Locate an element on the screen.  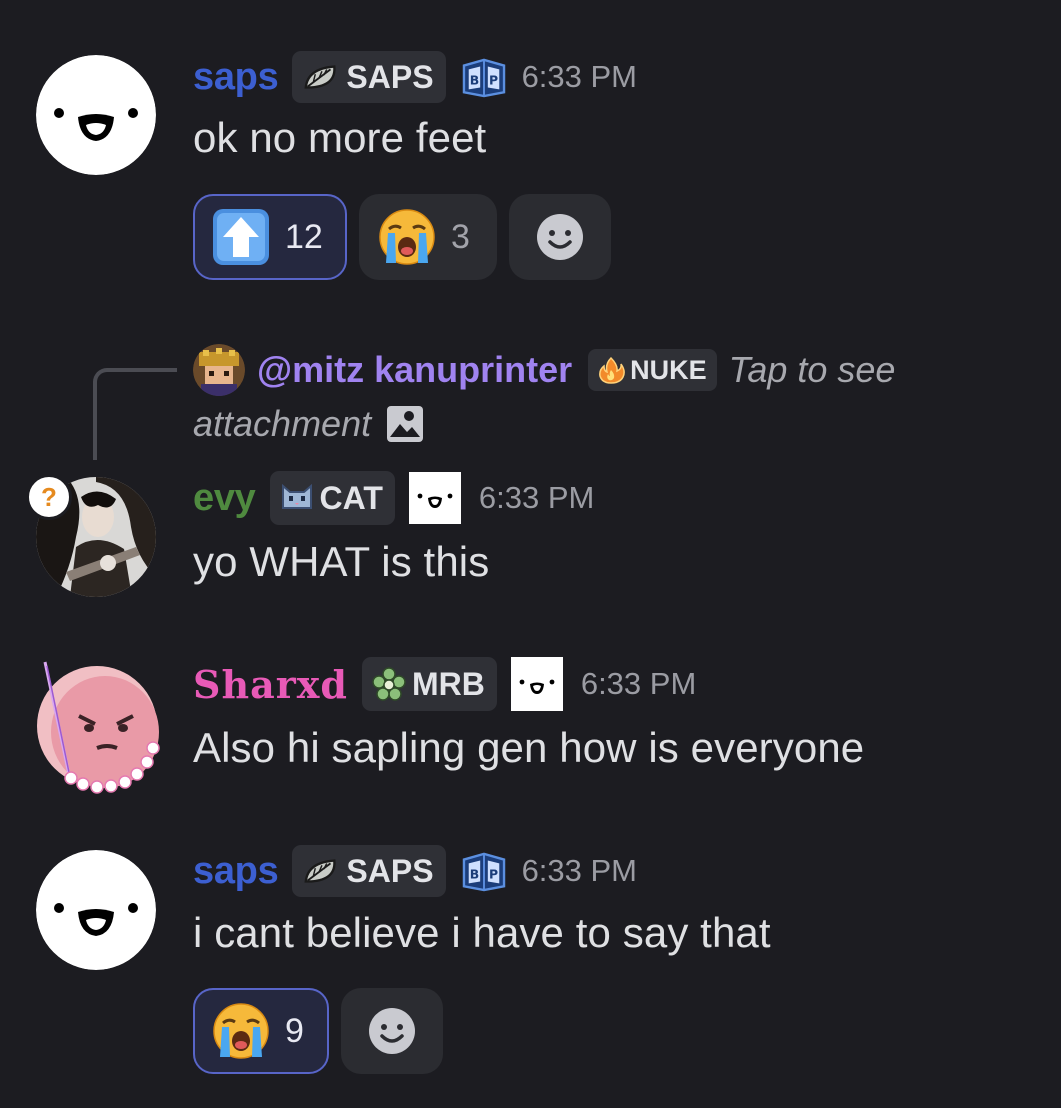
server-tag: CAT is located at coordinates (332, 498).